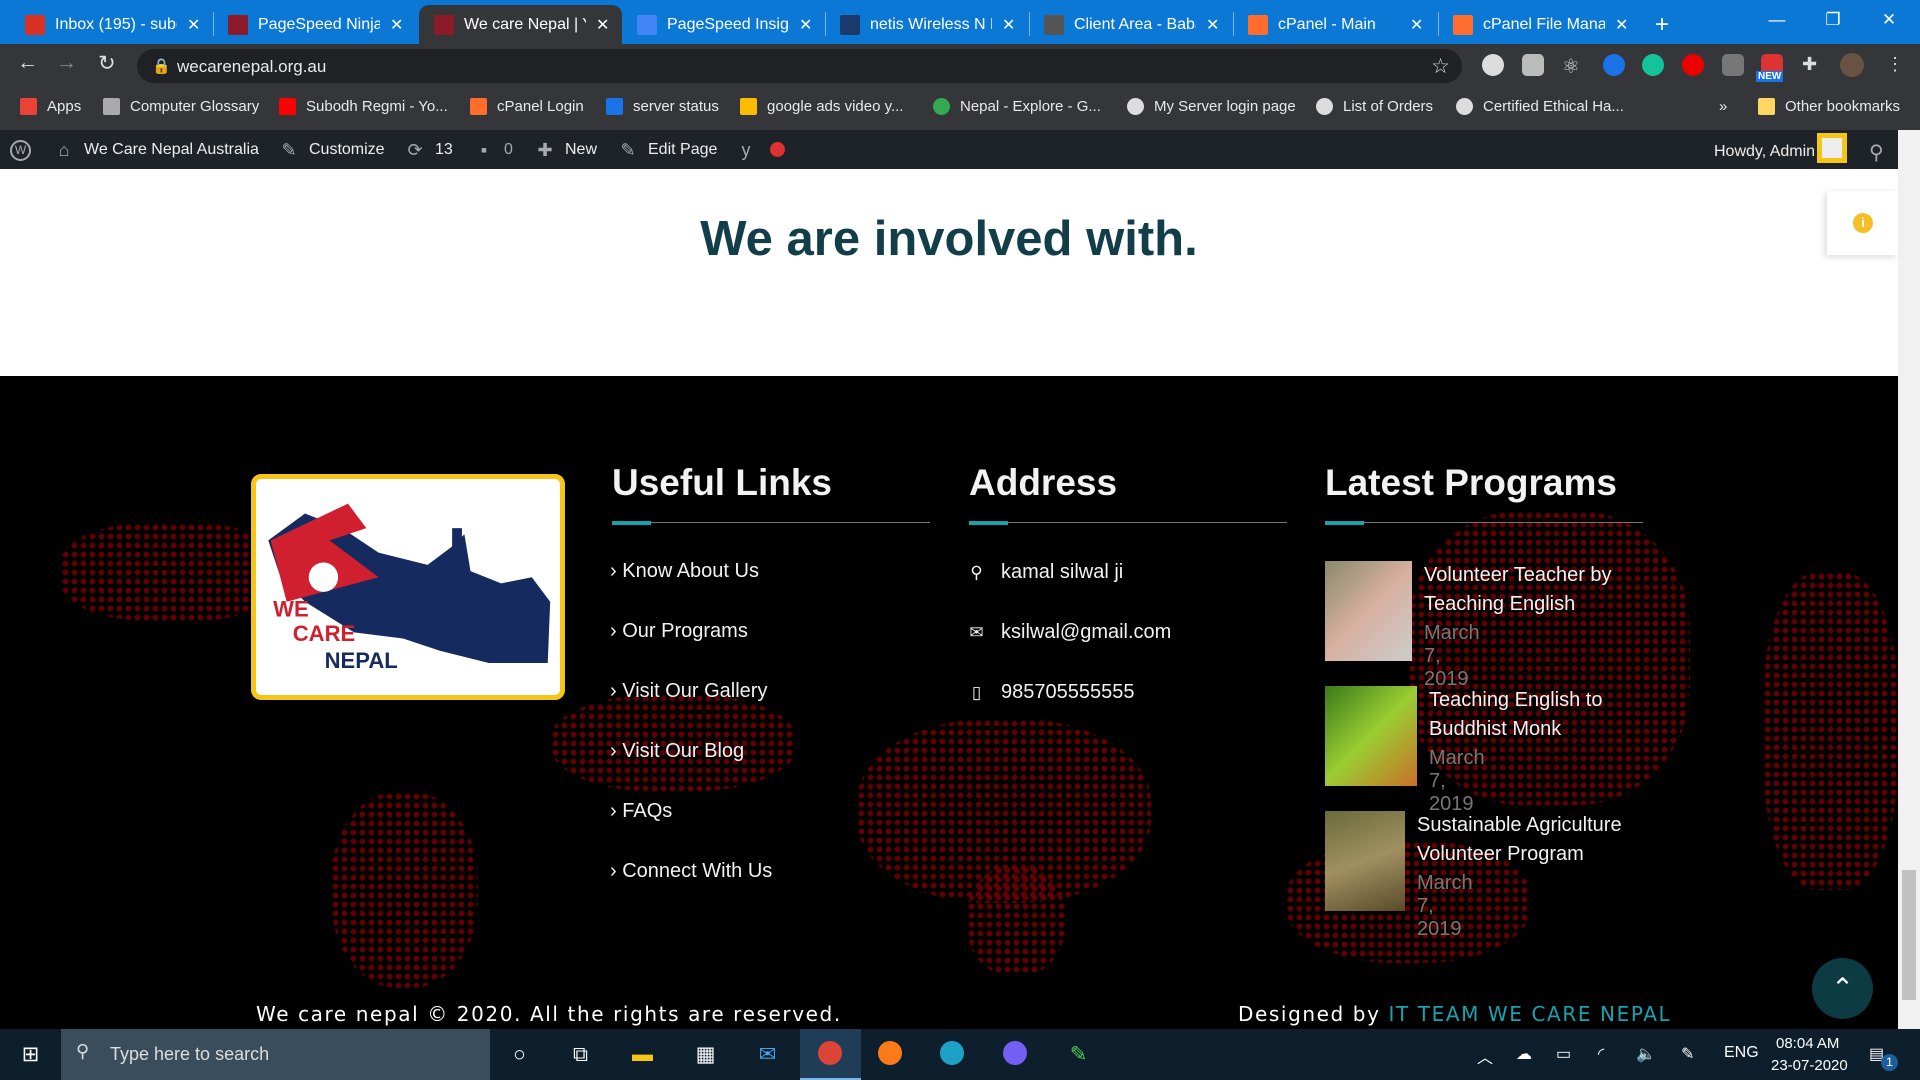  Describe the element at coordinates (428, 150) in the screenshot. I see `updates-link: ⟳ 13` at that location.